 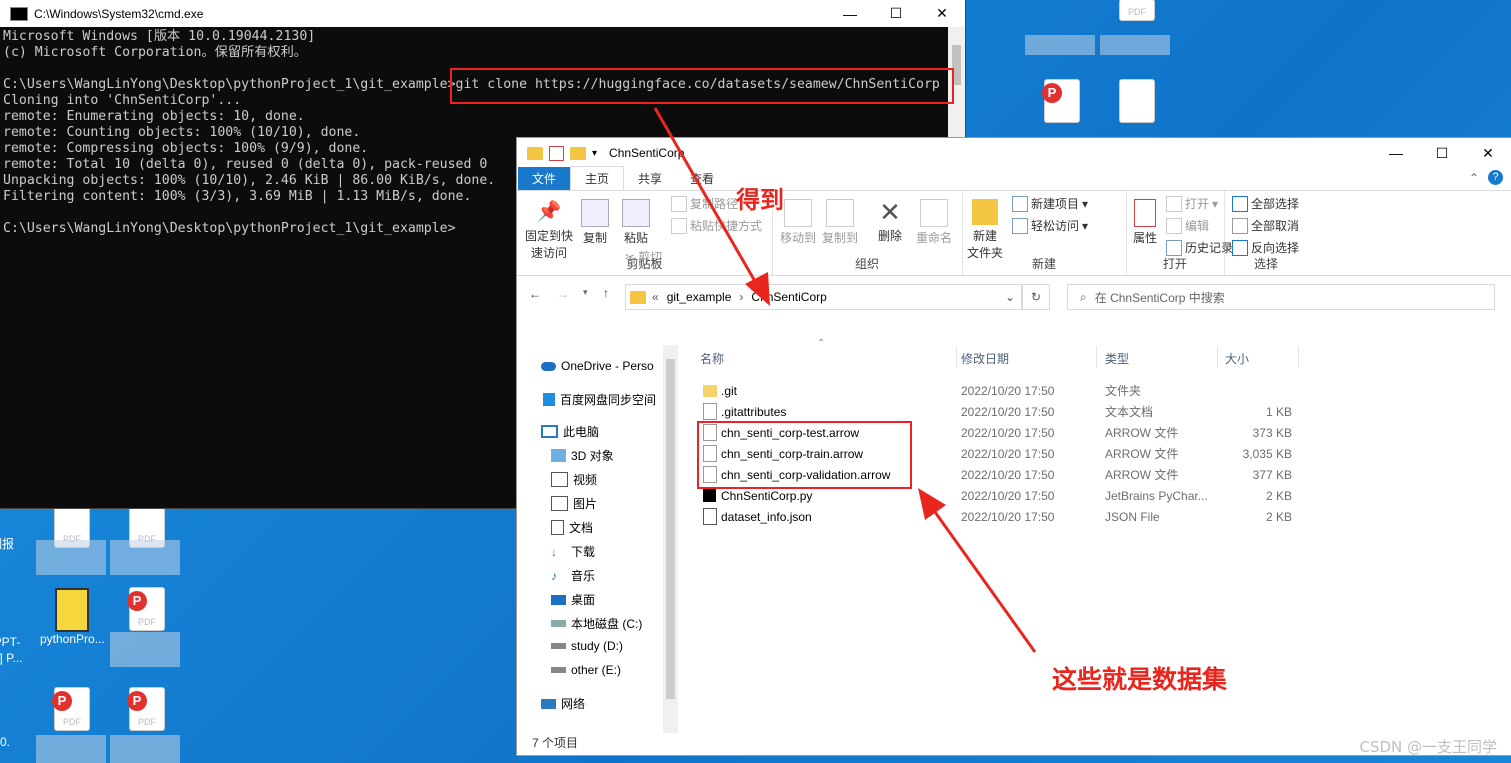 What do you see at coordinates (1199, 247) in the screenshot?
I see `history-button: 历史记录` at bounding box center [1199, 247].